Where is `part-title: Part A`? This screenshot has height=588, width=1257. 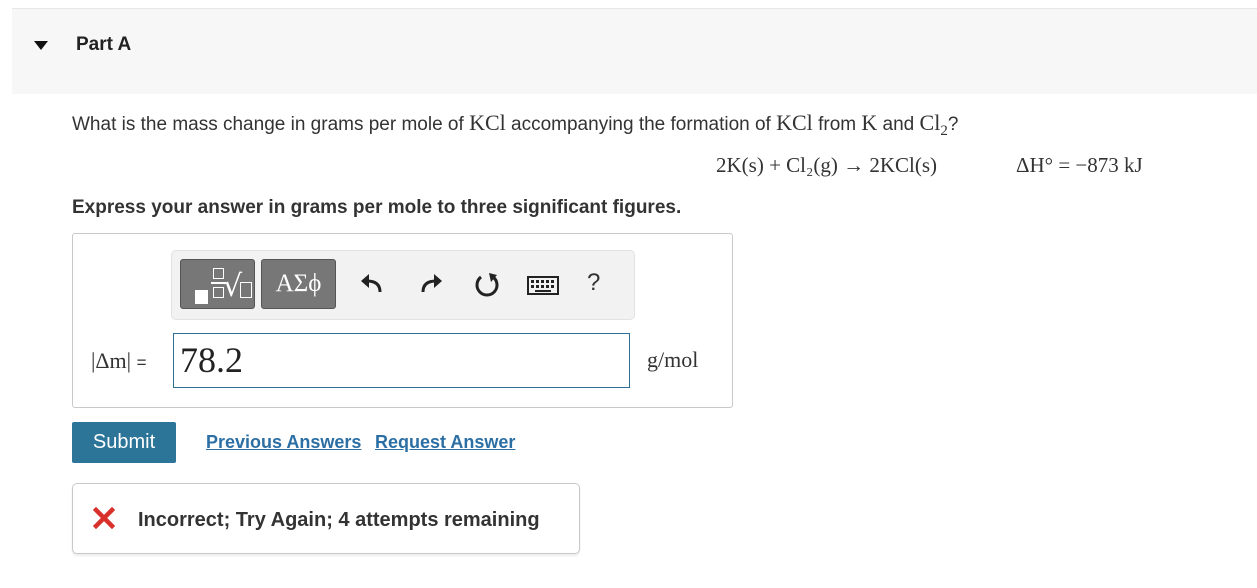
part-title: Part A is located at coordinates (104, 44).